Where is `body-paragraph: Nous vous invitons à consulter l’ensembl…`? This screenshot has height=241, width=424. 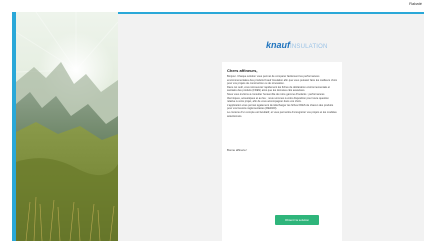 body-paragraph: Nous vous invitons à consulter l’ensembl… is located at coordinates (278, 98).